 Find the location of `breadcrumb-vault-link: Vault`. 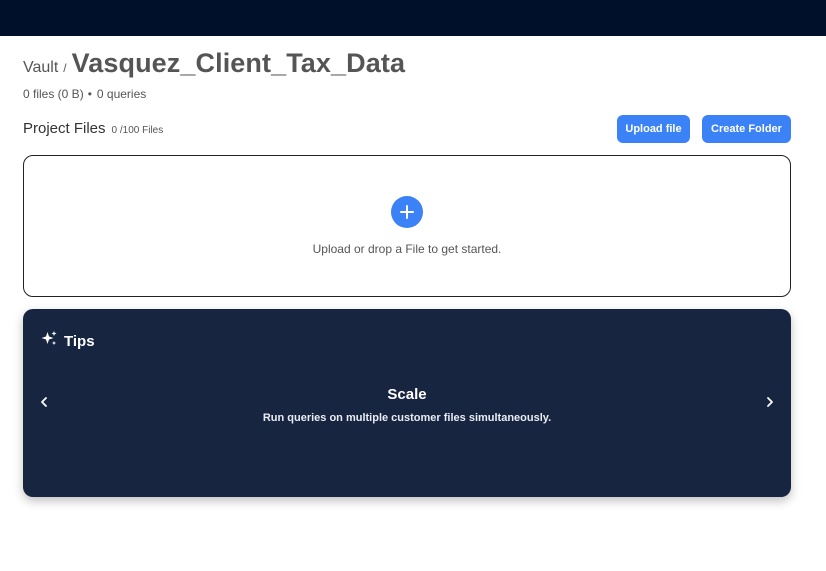

breadcrumb-vault-link: Vault is located at coordinates (40, 68).